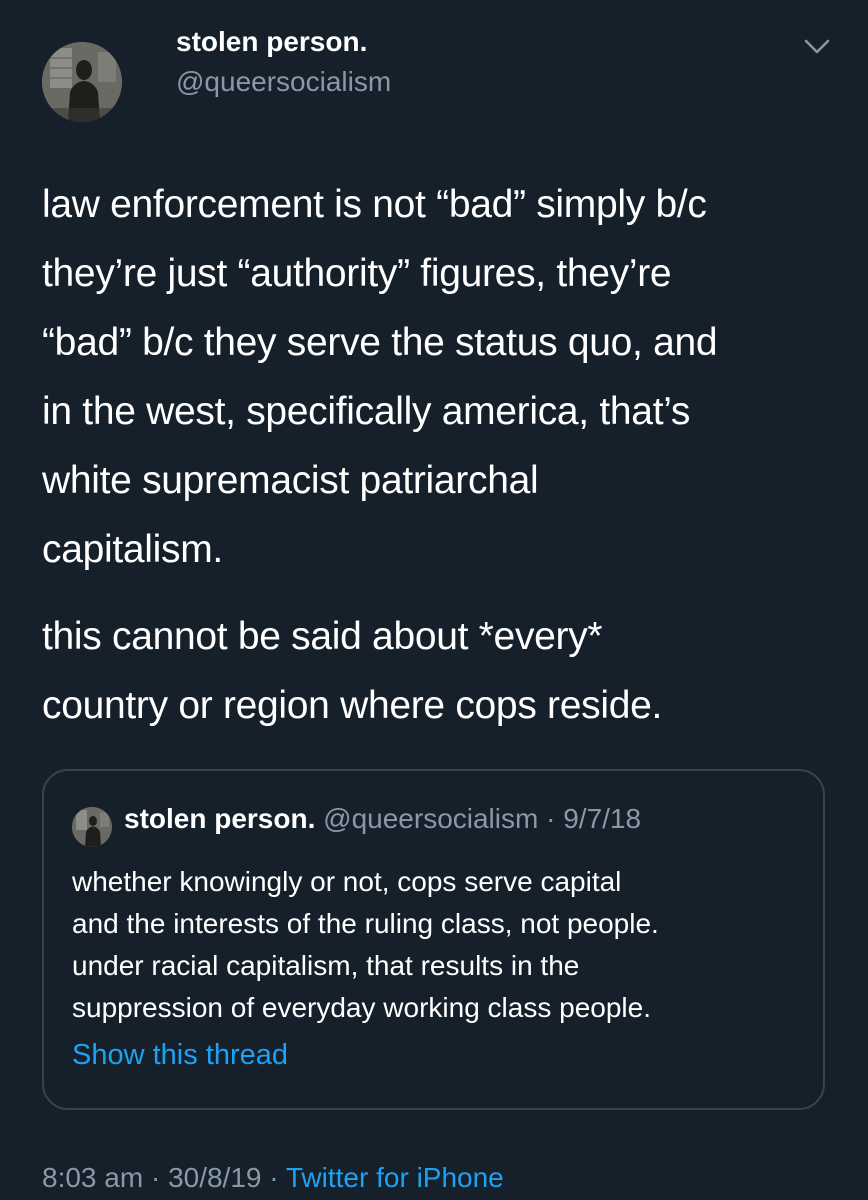 This screenshot has width=868, height=1200. I want to click on profile-avatar, so click(82, 82).